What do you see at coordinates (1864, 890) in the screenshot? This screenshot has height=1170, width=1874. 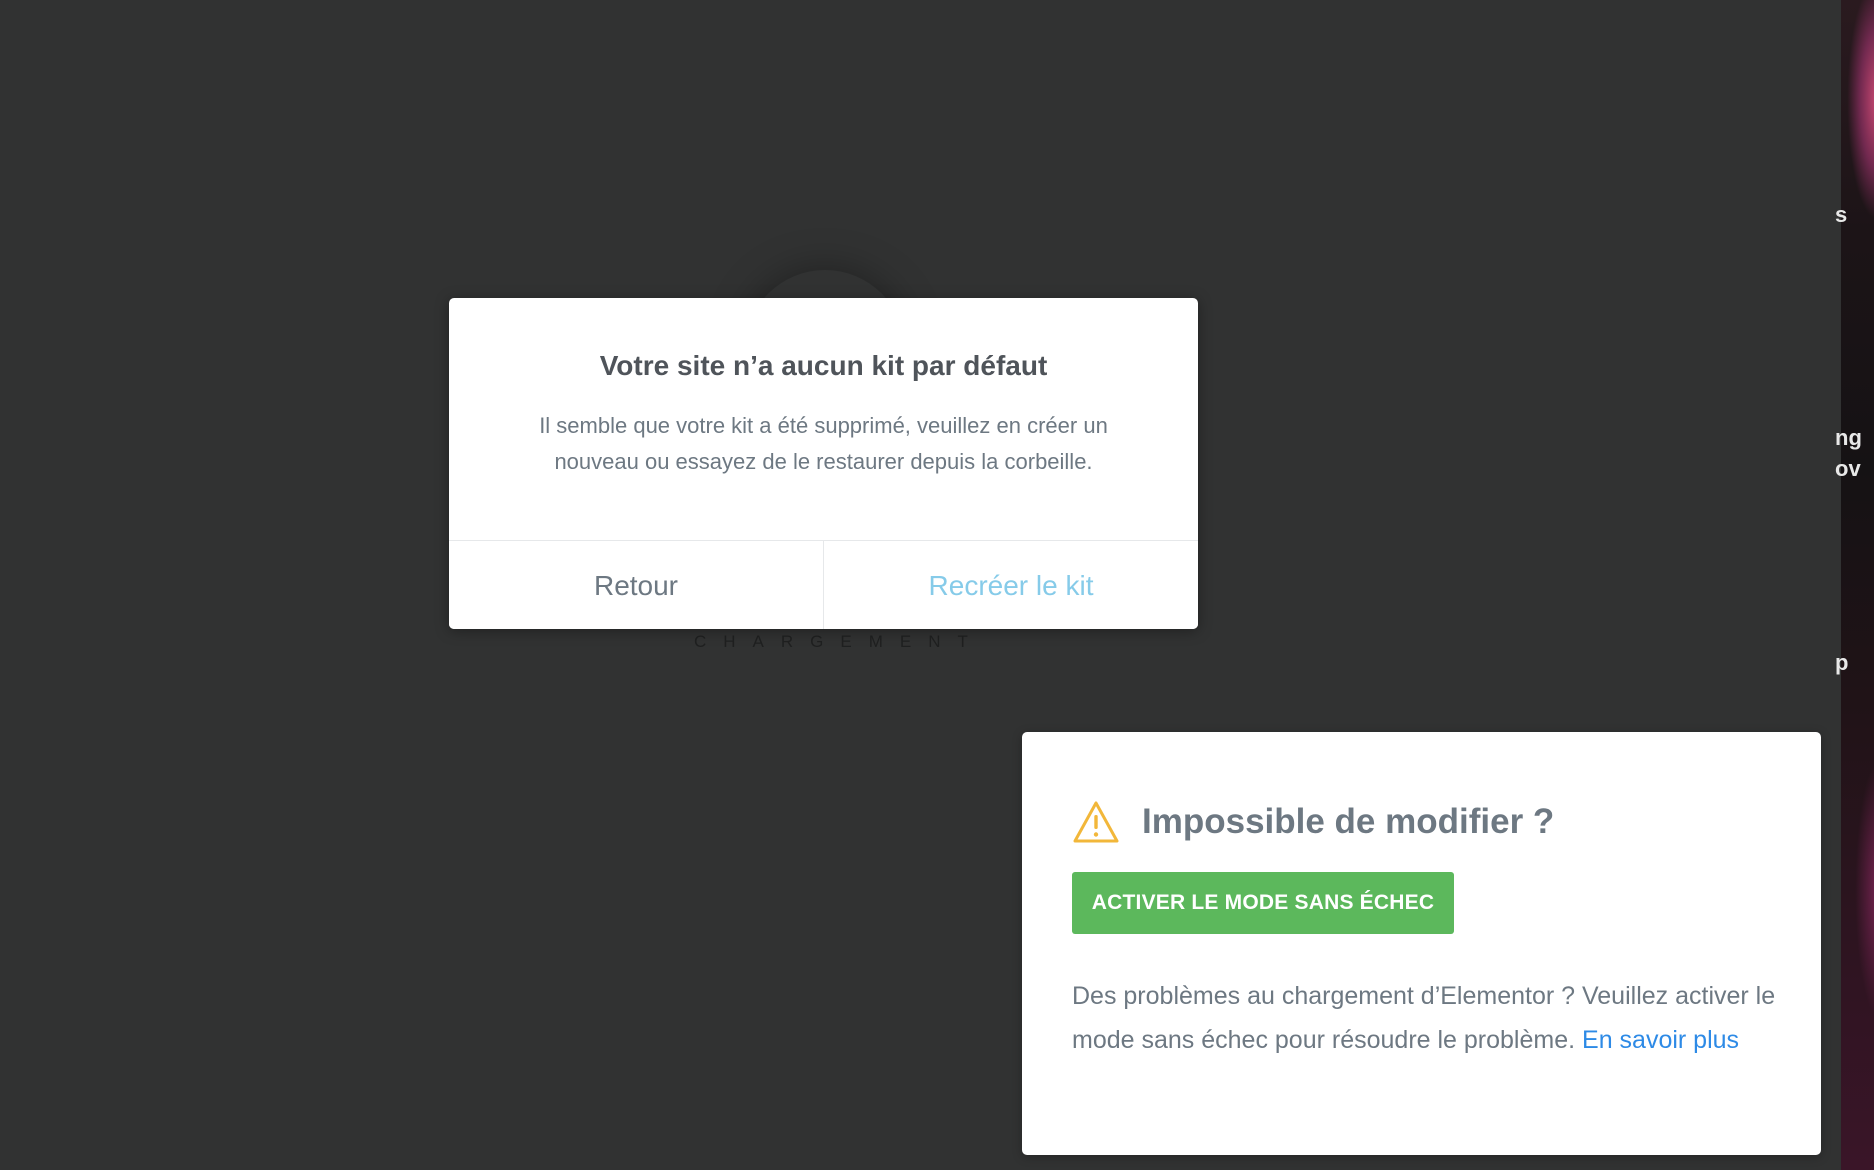 I see `wallpaper-glow-lower` at bounding box center [1864, 890].